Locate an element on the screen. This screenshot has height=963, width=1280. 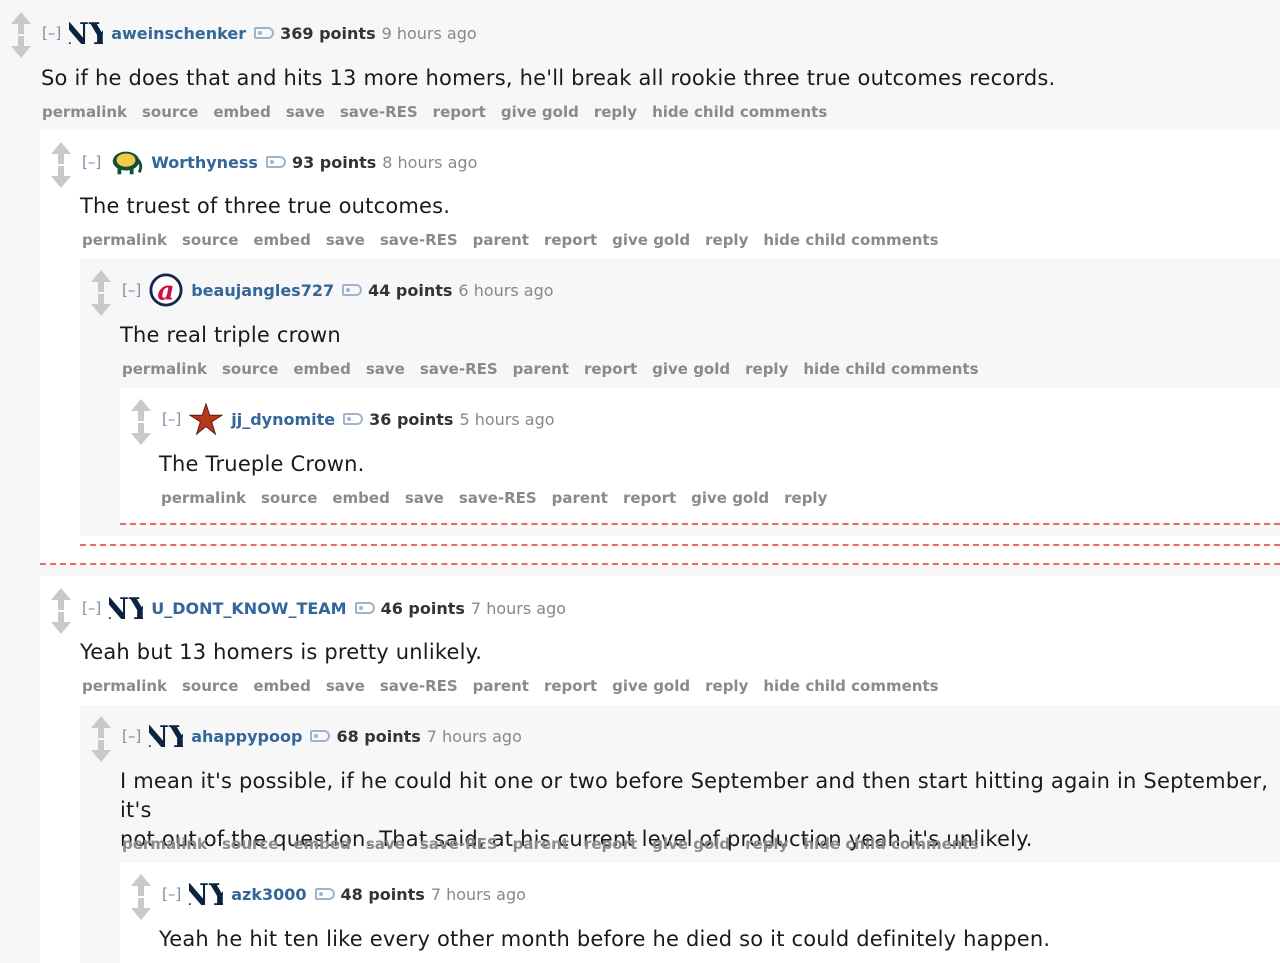
author-link: ahappypoop is located at coordinates (246, 736).